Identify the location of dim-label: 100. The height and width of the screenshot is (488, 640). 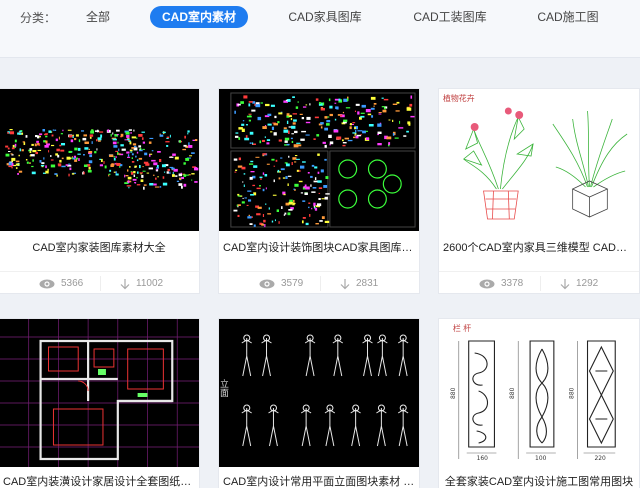
(541, 458).